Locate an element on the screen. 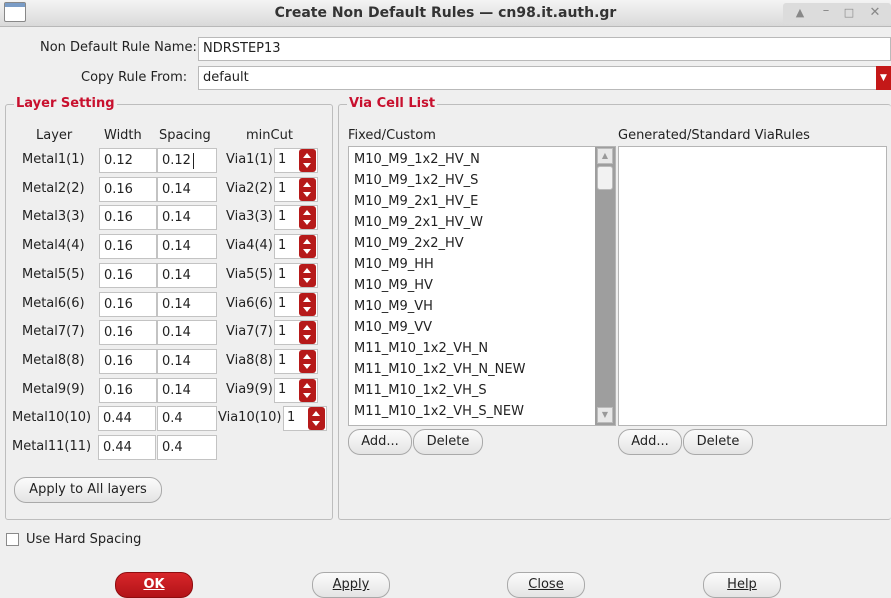 The height and width of the screenshot is (598, 891). layer-name-label: Metal10(10) is located at coordinates (52, 417).